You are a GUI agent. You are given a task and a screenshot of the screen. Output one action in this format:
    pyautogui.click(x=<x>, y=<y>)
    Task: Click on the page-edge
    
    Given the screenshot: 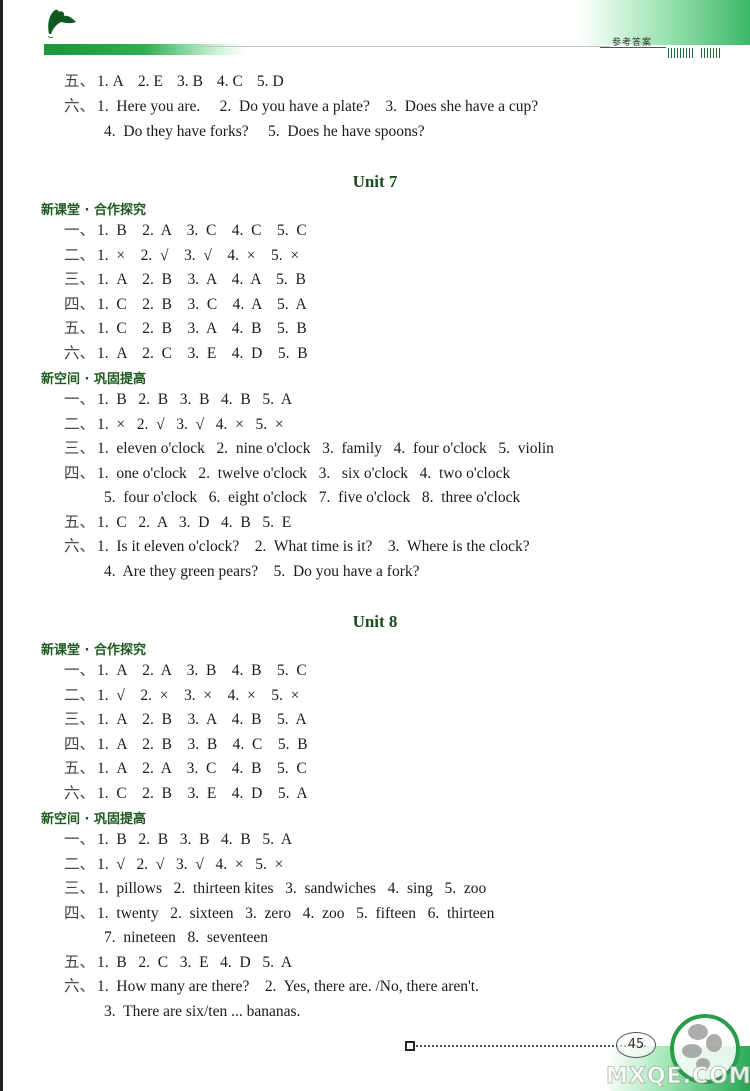 What is the action you would take?
    pyautogui.click(x=1, y=545)
    